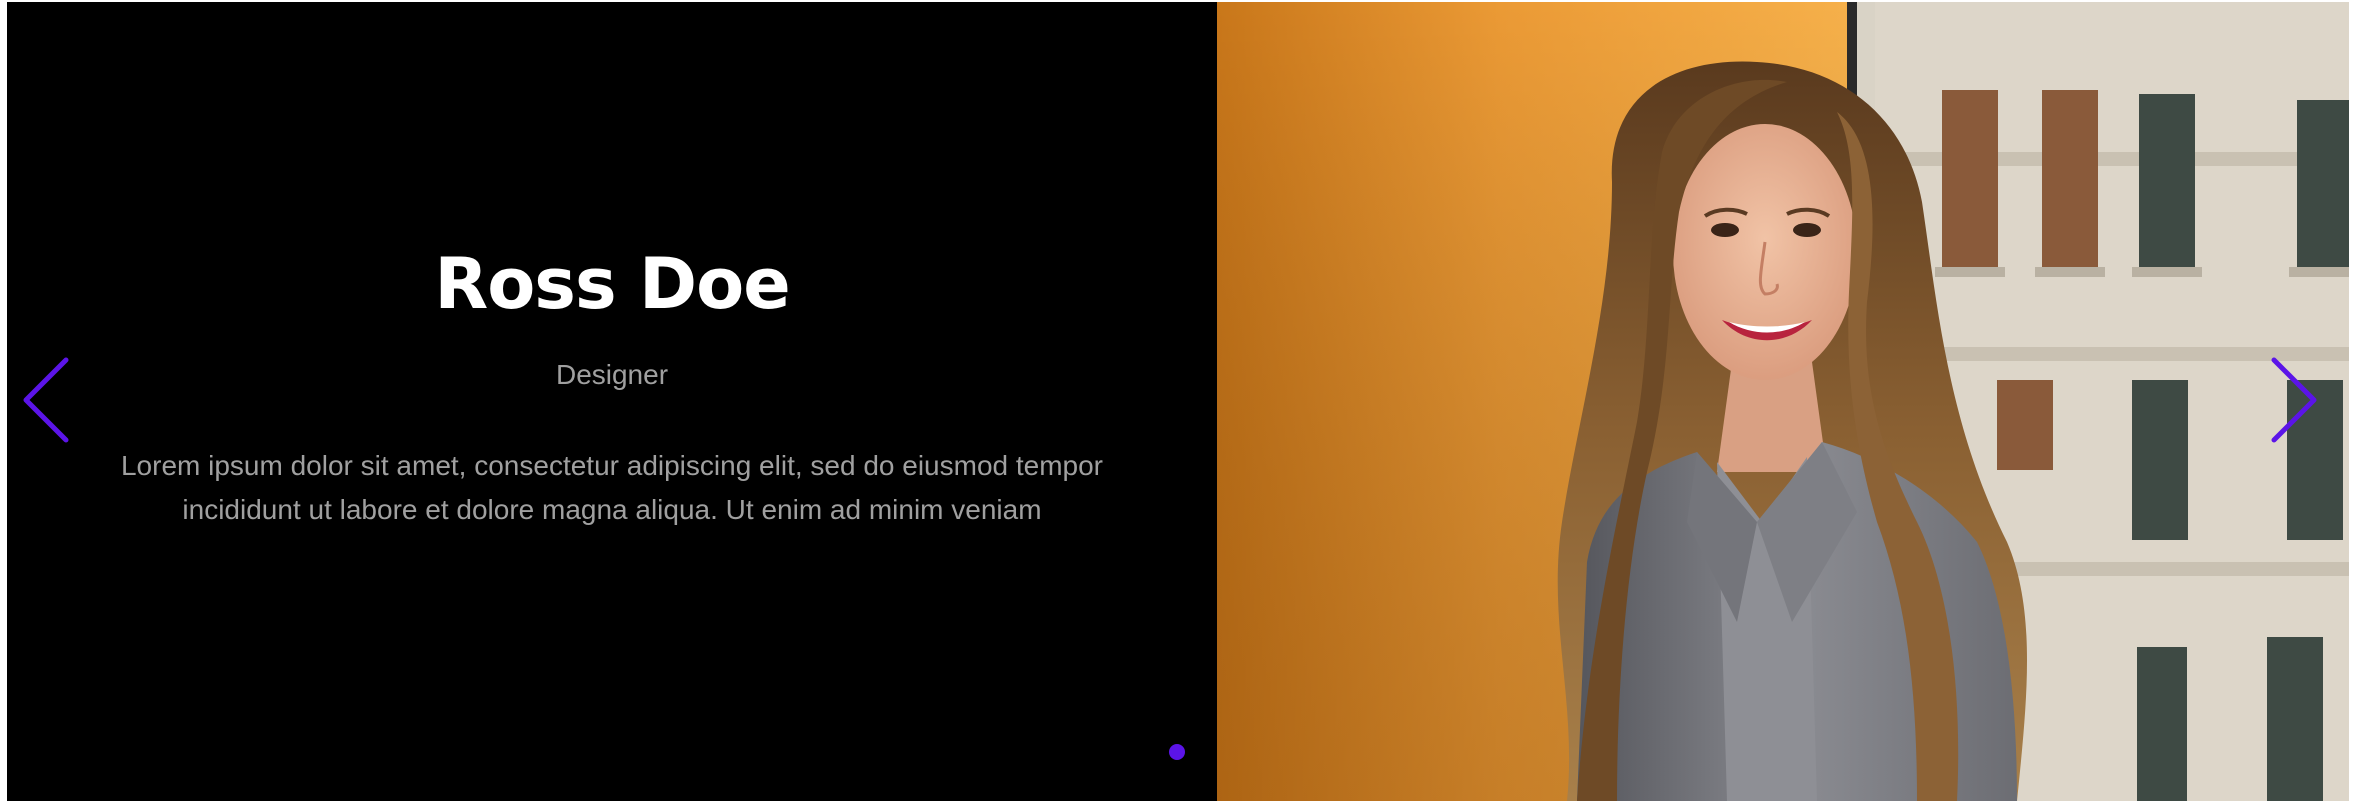 The image size is (2354, 806). What do you see at coordinates (48, 400) in the screenshot?
I see `chevron-left-icon` at bounding box center [48, 400].